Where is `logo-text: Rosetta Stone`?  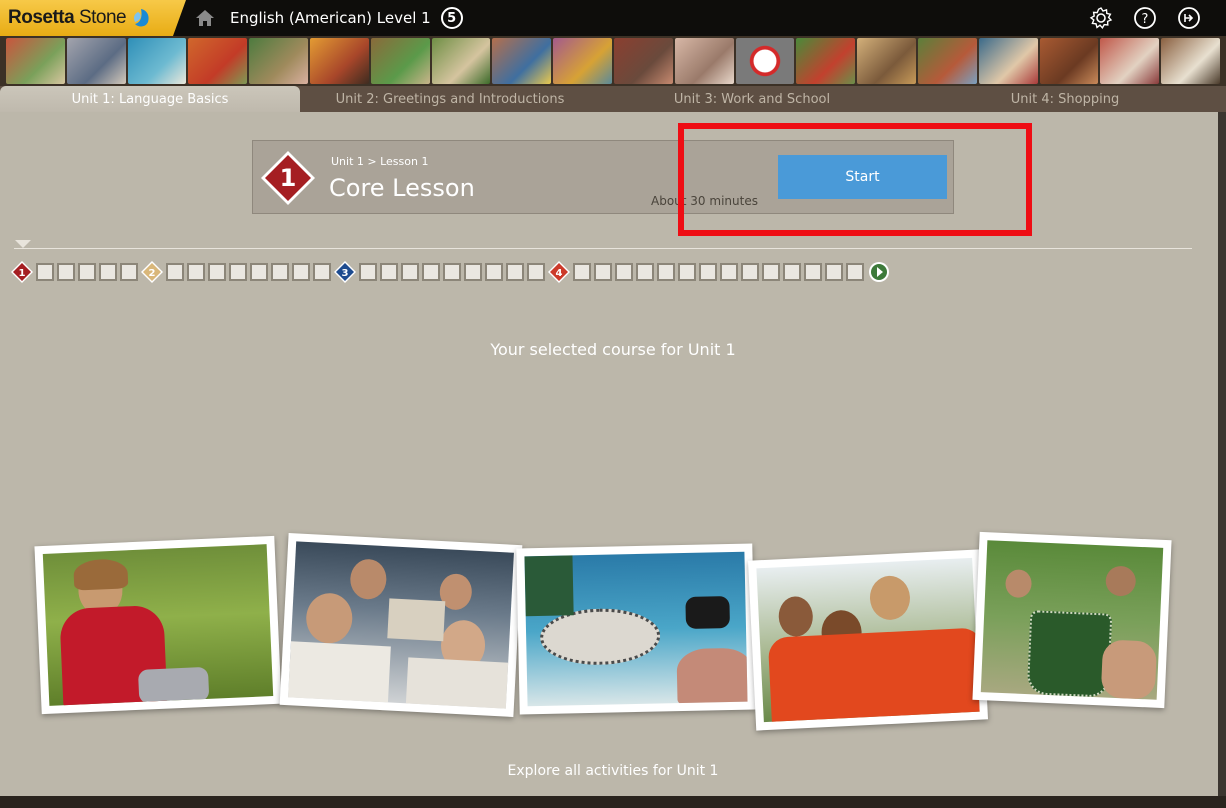 logo-text: Rosetta Stone is located at coordinates (67, 17).